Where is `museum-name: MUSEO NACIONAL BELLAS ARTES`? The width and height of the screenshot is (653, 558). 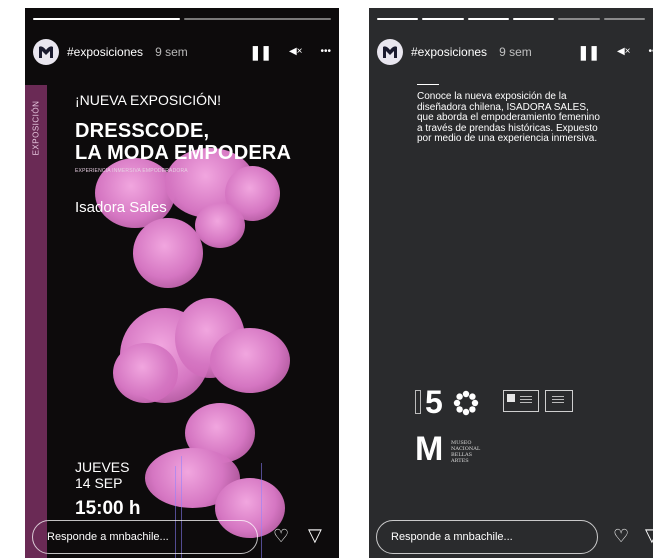
museum-name: MUSEO NACIONAL BELLAS ARTES is located at coordinates (466, 452).